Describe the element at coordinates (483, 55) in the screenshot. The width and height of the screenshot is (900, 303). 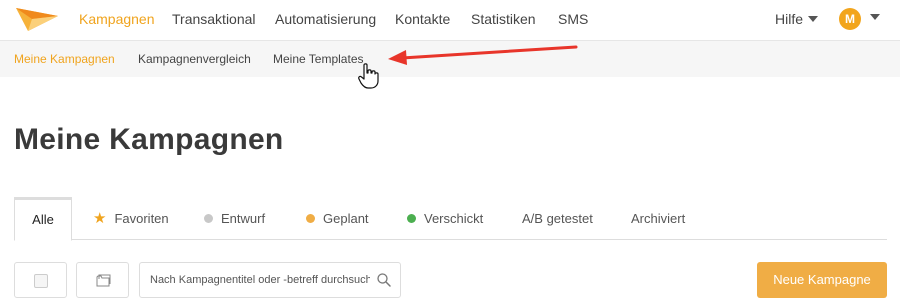
I see `annotation-arrow-icon` at that location.